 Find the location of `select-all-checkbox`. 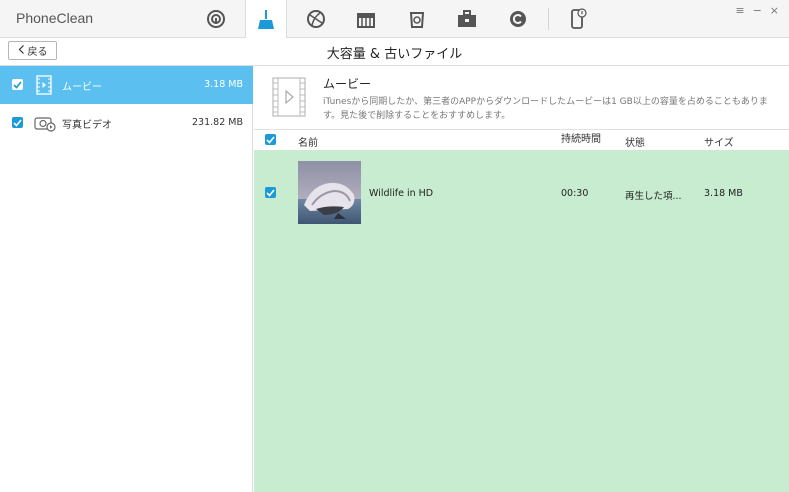

select-all-checkbox is located at coordinates (270, 139).